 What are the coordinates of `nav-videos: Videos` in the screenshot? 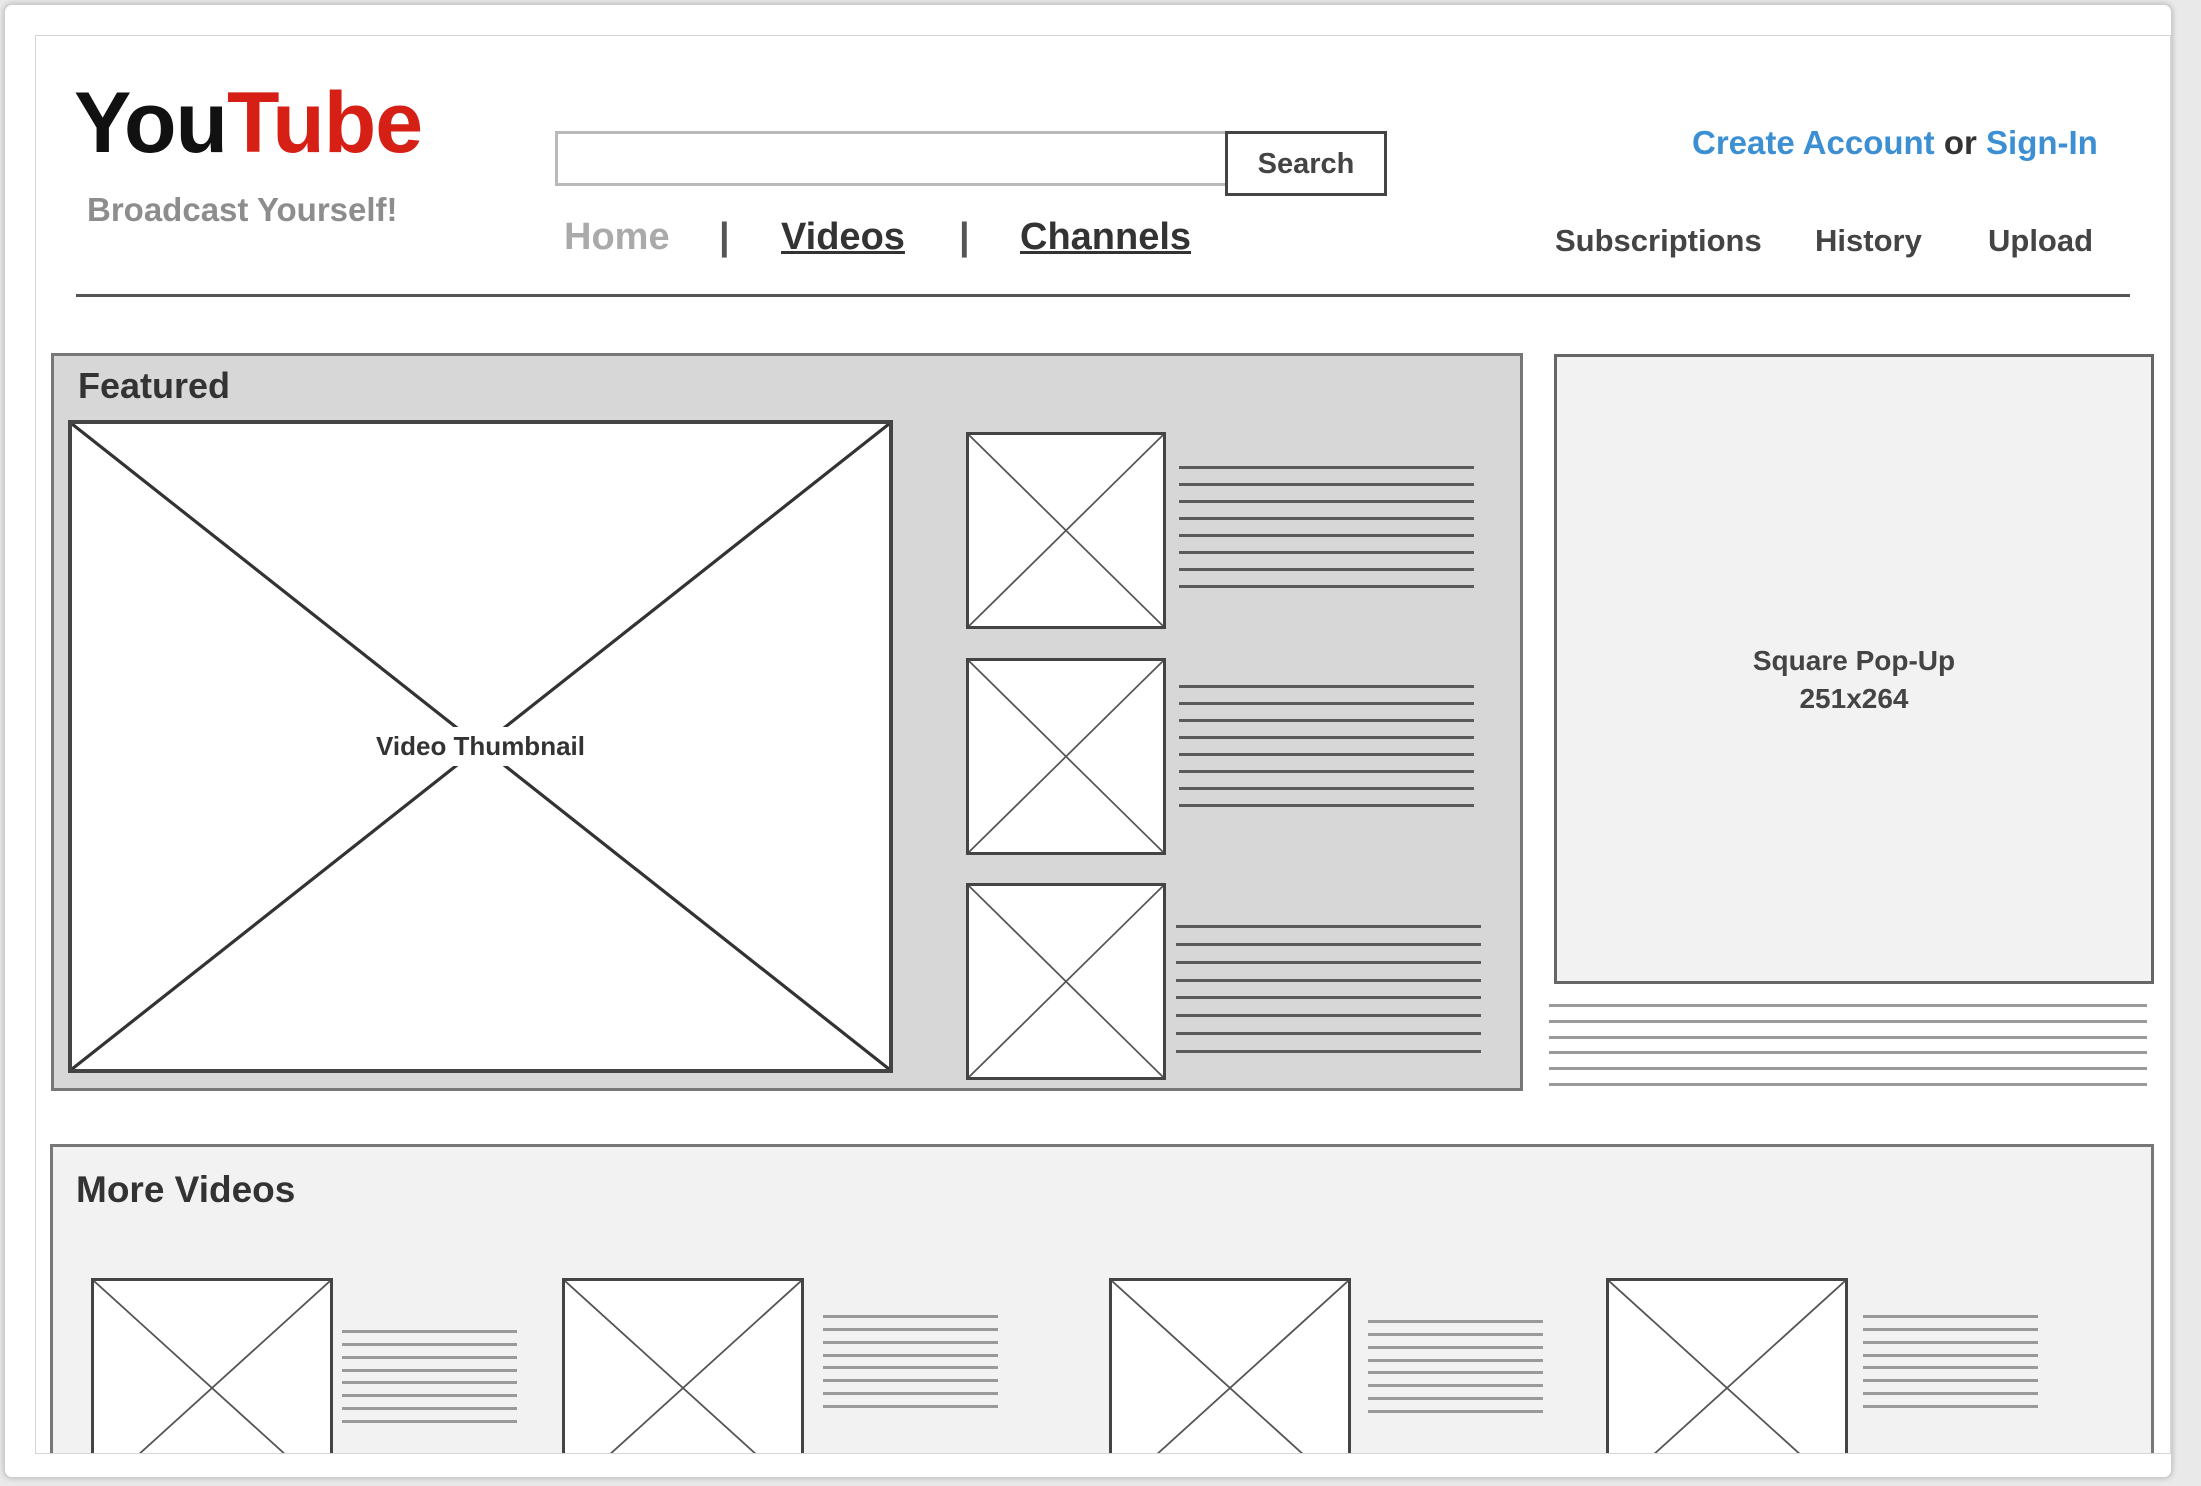 It's located at (843, 237).